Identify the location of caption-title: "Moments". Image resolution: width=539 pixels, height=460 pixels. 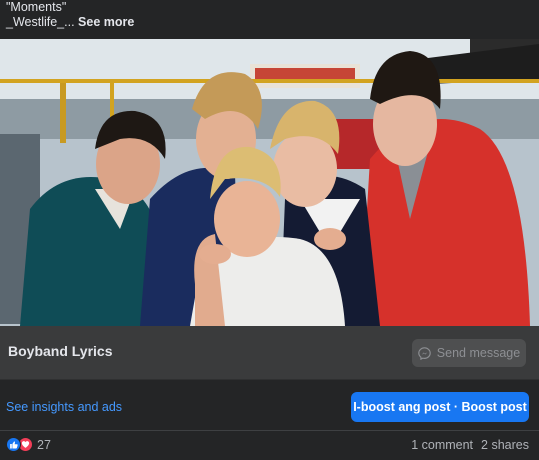
(36, 7).